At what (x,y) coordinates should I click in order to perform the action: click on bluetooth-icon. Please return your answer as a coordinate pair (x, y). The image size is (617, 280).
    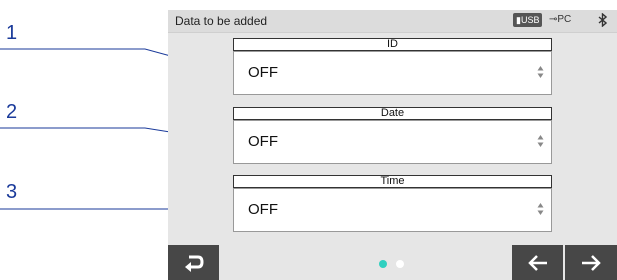
    Looking at the image, I should click on (603, 21).